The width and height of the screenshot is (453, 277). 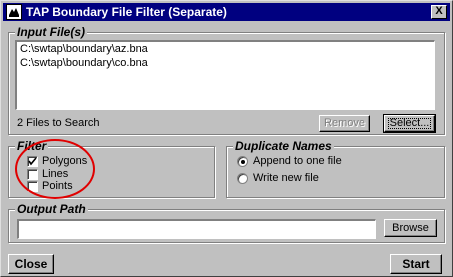 I want to click on list-item: C:\swtap\boundary\co.bna, so click(x=225, y=63).